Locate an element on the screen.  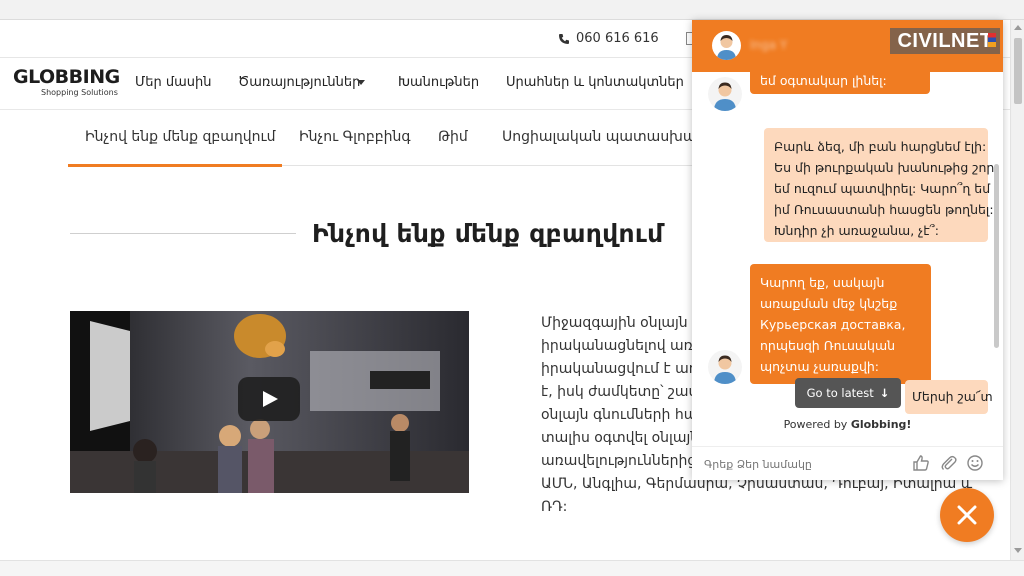
message-line: Ես մի թուրքական խանութից շոր is located at coordinates (884, 167).